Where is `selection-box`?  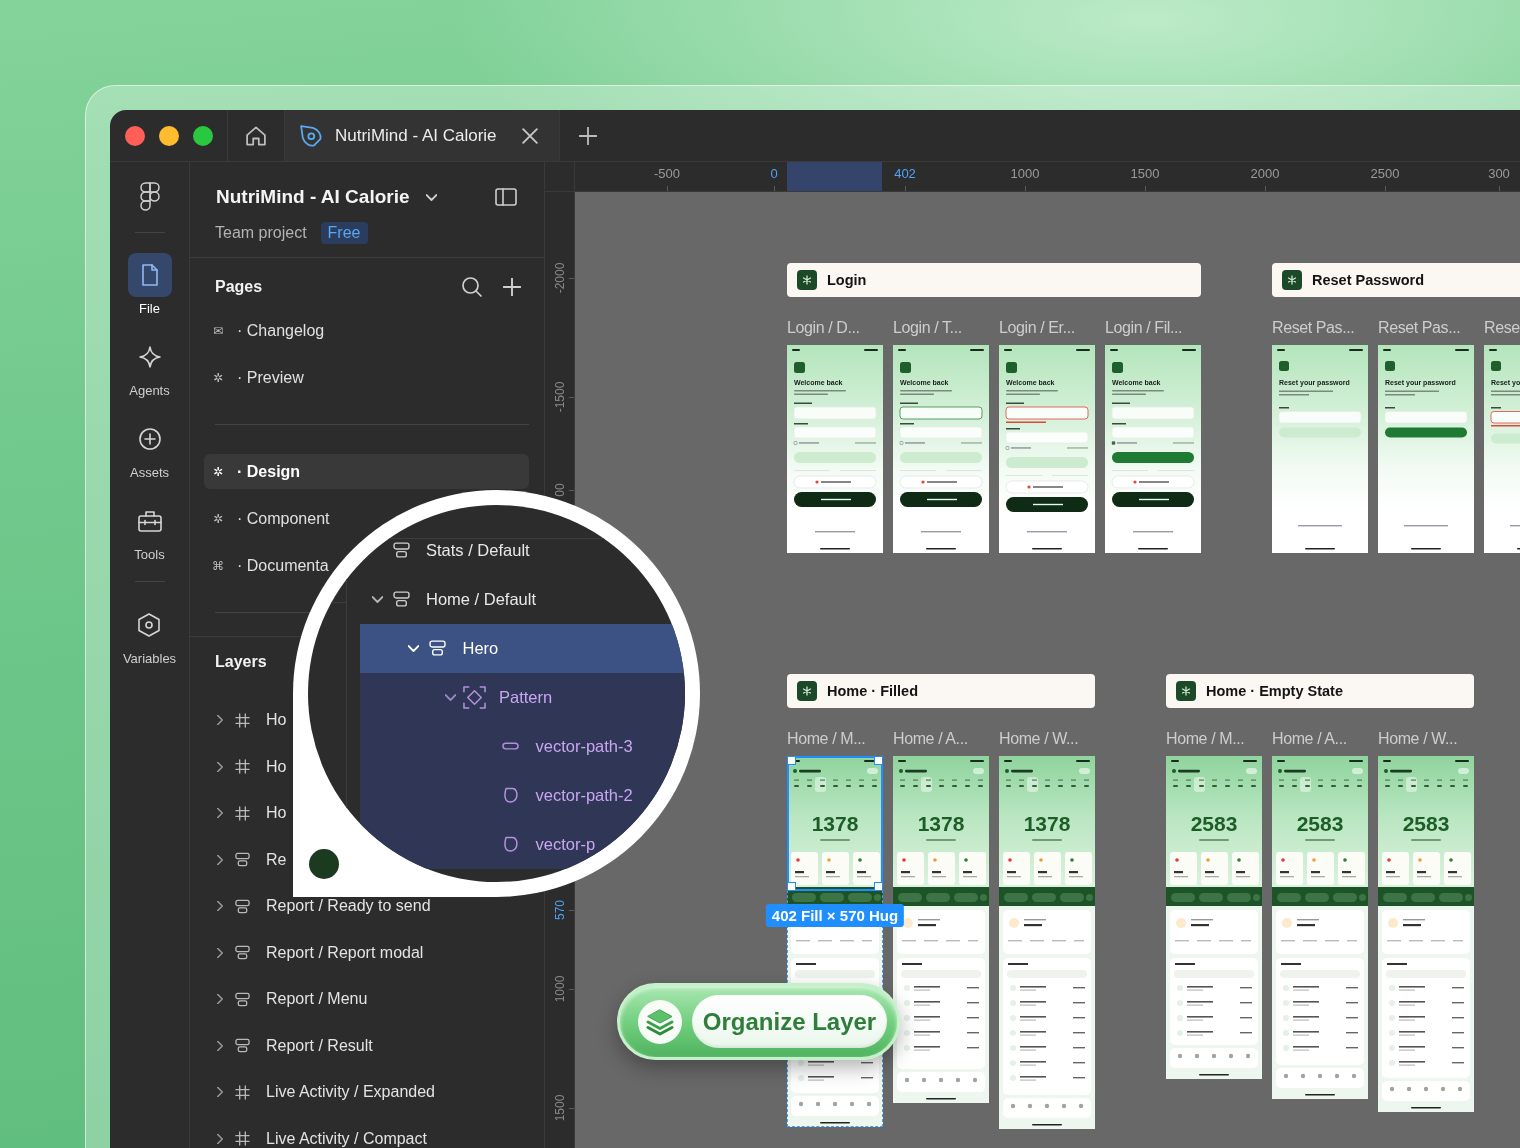
selection-box is located at coordinates (835, 823).